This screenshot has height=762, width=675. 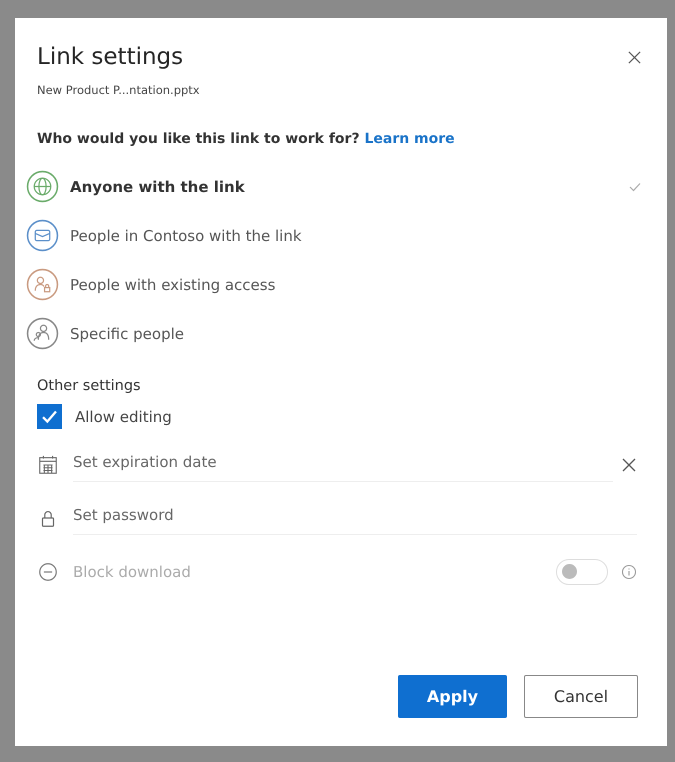 I want to click on clear-icon, so click(x=629, y=464).